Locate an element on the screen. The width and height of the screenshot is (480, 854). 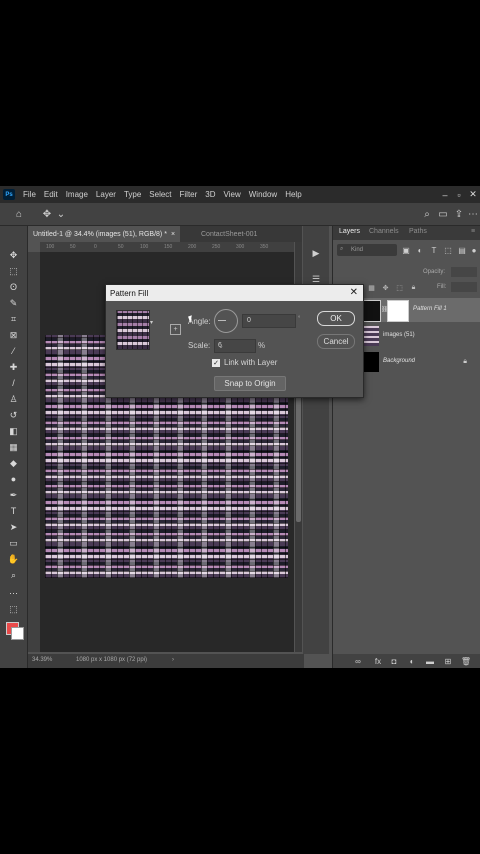
filter-toggle-icon: ● is located at coordinates (474, 250).